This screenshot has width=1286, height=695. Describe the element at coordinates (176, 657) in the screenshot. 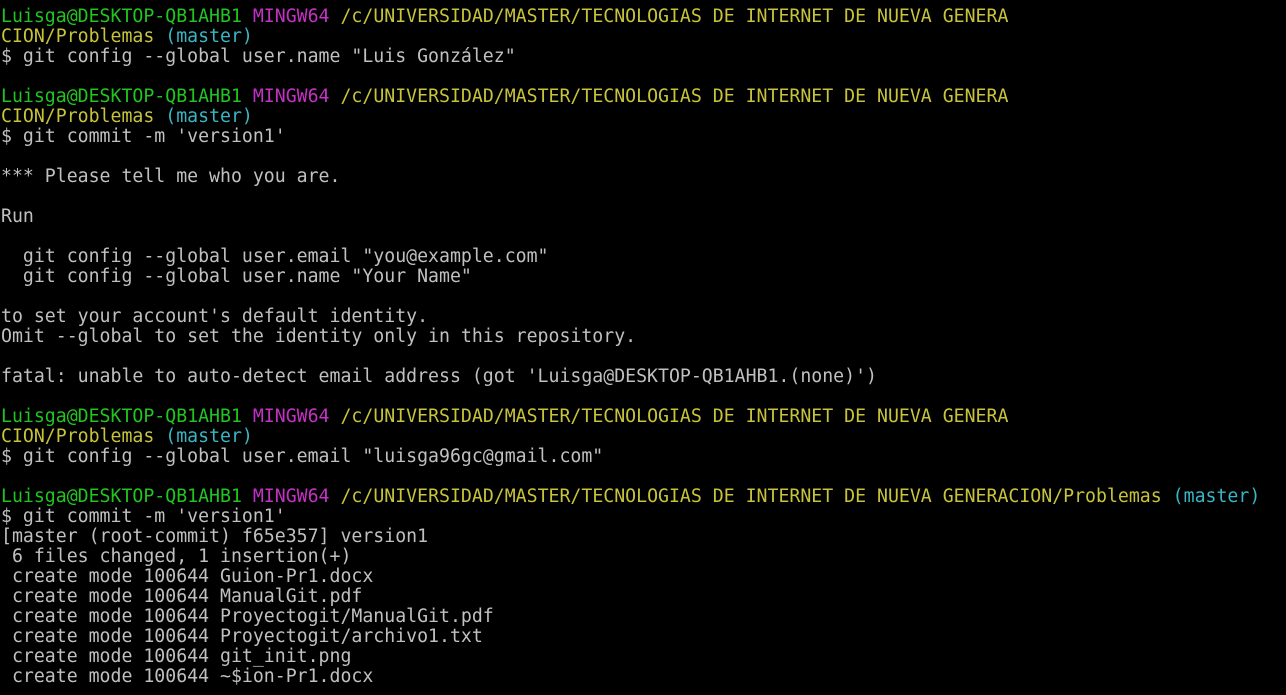

I see `terminal-text: create mode 100644 git_init.png` at that location.